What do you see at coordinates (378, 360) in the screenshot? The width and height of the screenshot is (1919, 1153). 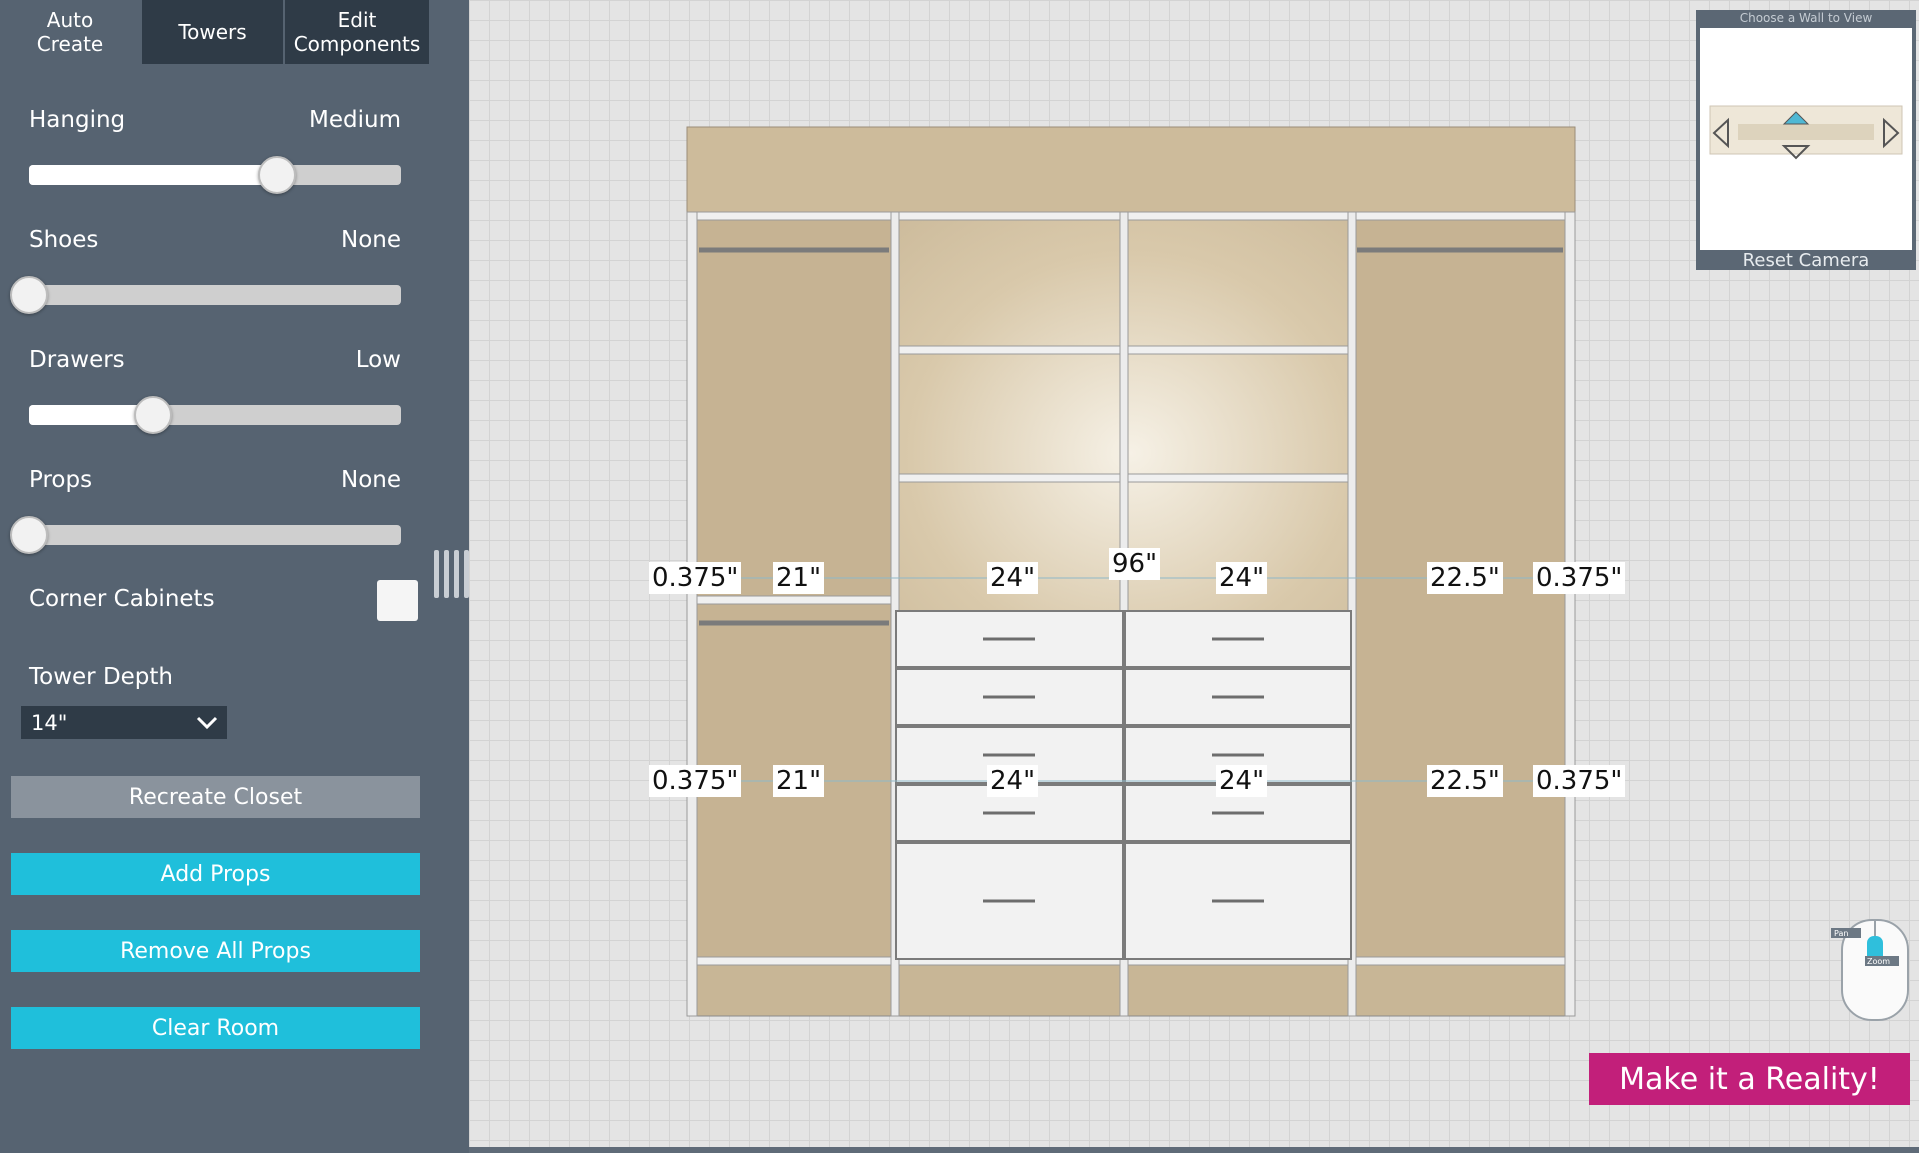 I see `slider-value: Low` at bounding box center [378, 360].